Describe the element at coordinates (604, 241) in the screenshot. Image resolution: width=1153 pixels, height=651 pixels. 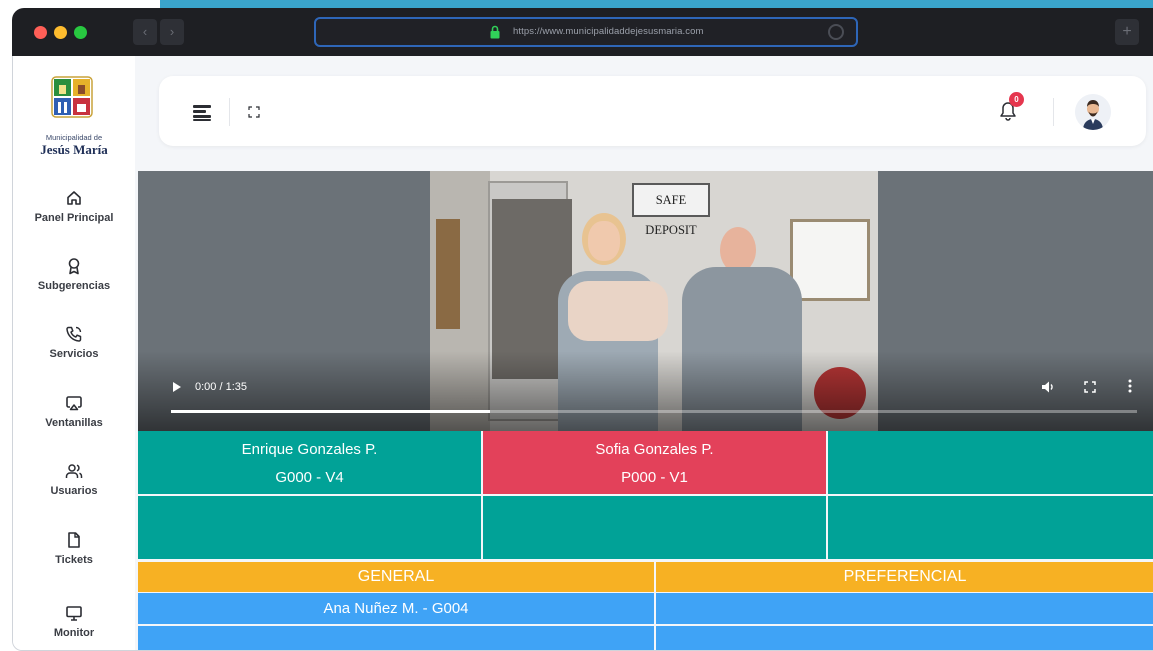
I see `person-face` at that location.